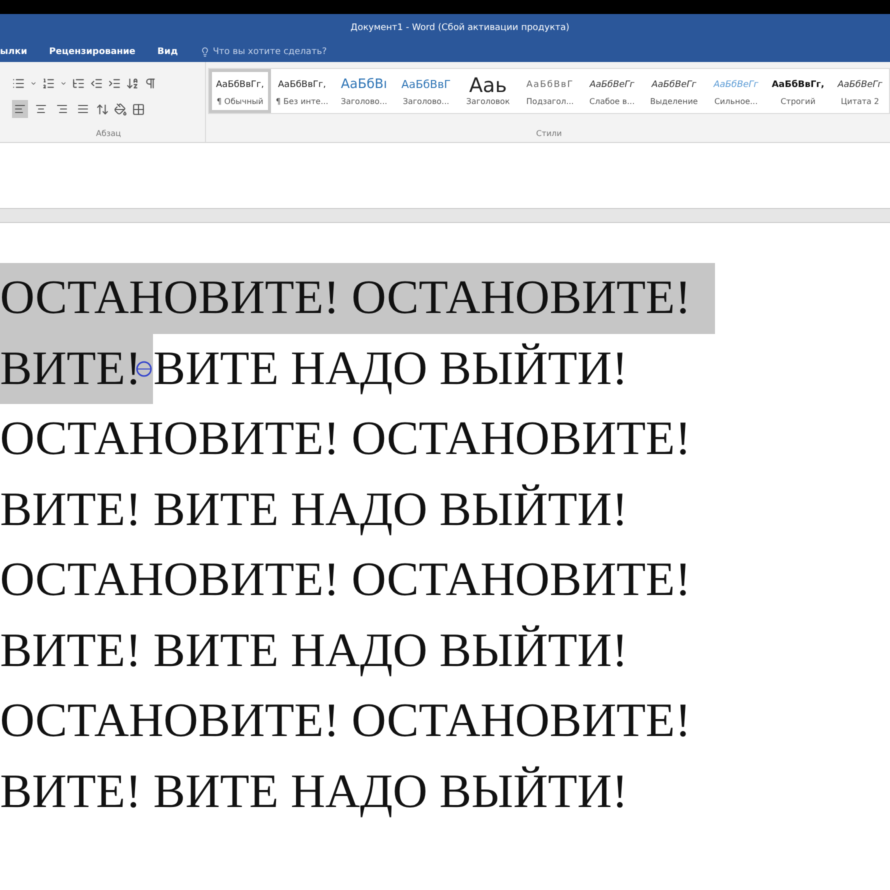 The width and height of the screenshot is (890, 890). I want to click on line-spacing-icon, so click(102, 109).